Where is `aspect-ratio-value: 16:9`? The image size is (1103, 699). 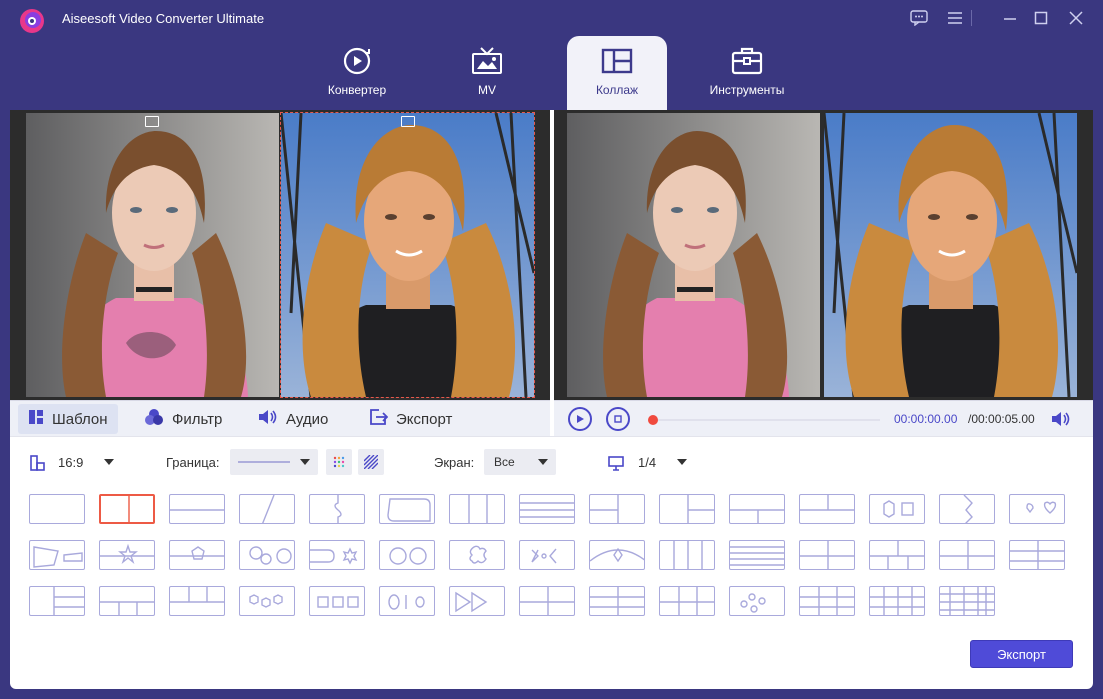
aspect-ratio-value: 16:9 is located at coordinates (70, 462).